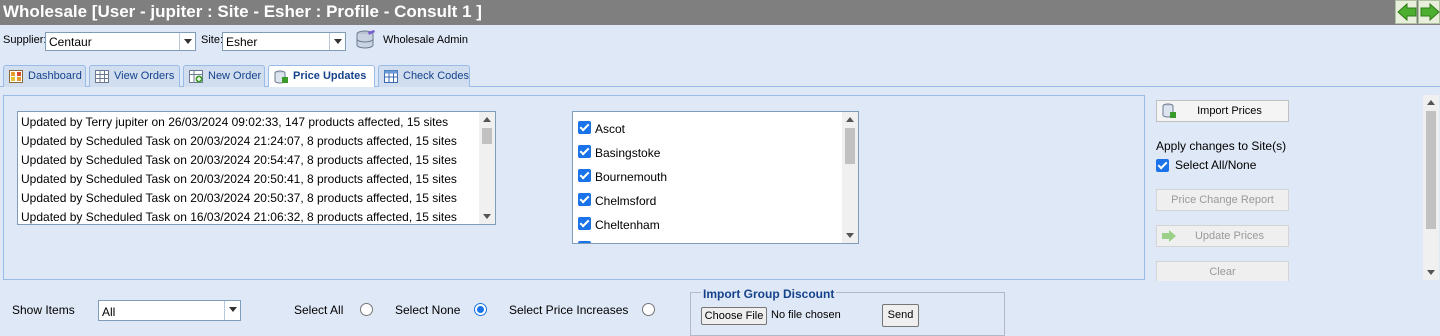 The height and width of the screenshot is (336, 1440). Describe the element at coordinates (628, 153) in the screenshot. I see `site-label: Basingstoke` at that location.